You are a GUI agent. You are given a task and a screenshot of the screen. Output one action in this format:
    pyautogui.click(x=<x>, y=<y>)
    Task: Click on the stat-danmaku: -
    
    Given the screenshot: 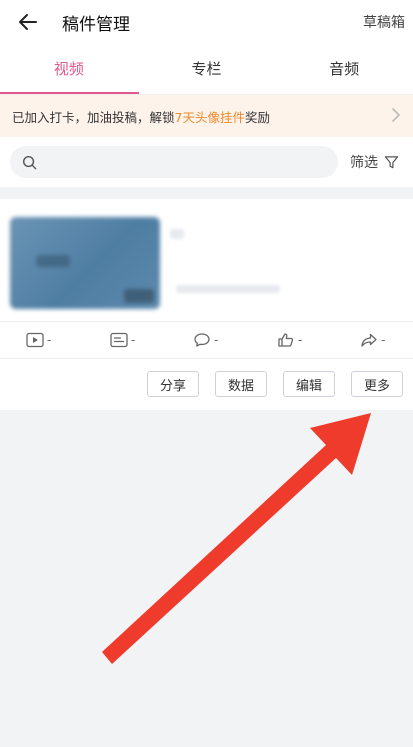 What is the action you would take?
    pyautogui.click(x=122, y=340)
    